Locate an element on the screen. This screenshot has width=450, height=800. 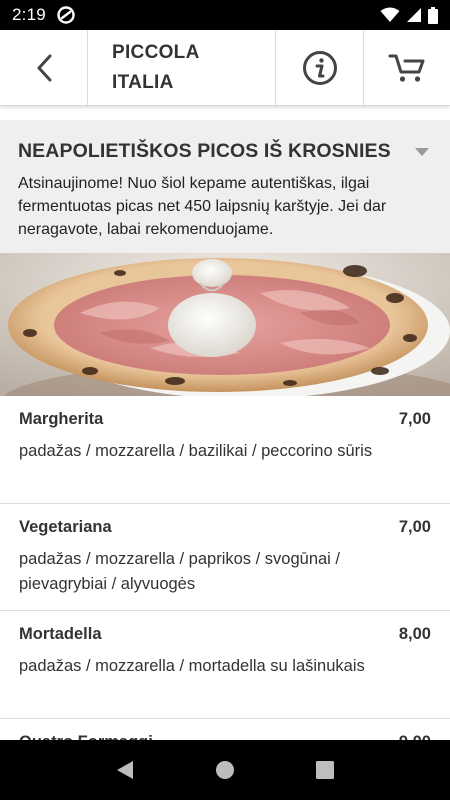
cart-icon is located at coordinates (406, 68).